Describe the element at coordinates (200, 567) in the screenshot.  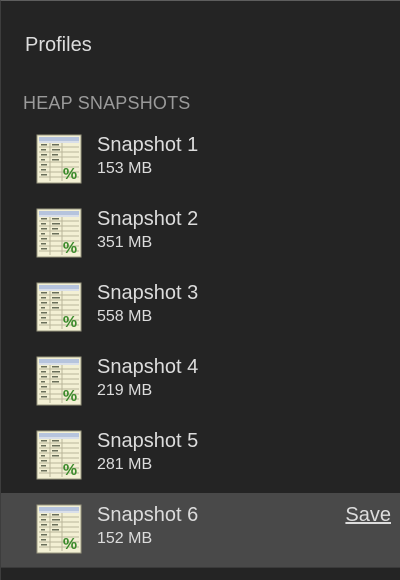
I see `bottom-divider` at that location.